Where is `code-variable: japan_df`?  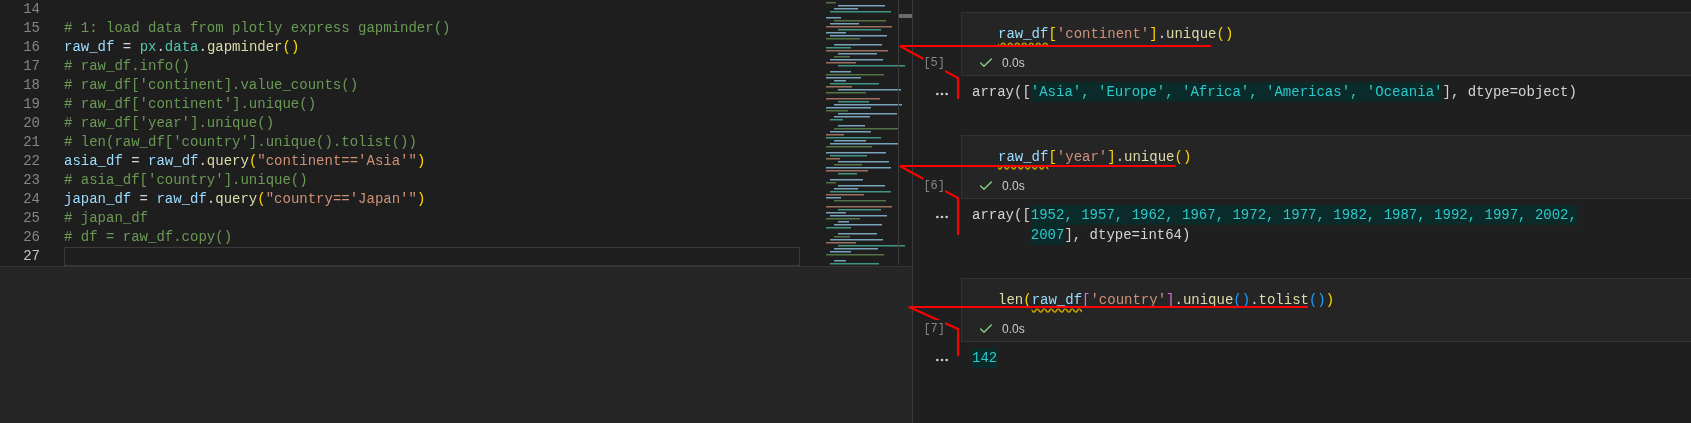
code-variable: japan_df is located at coordinates (98, 199).